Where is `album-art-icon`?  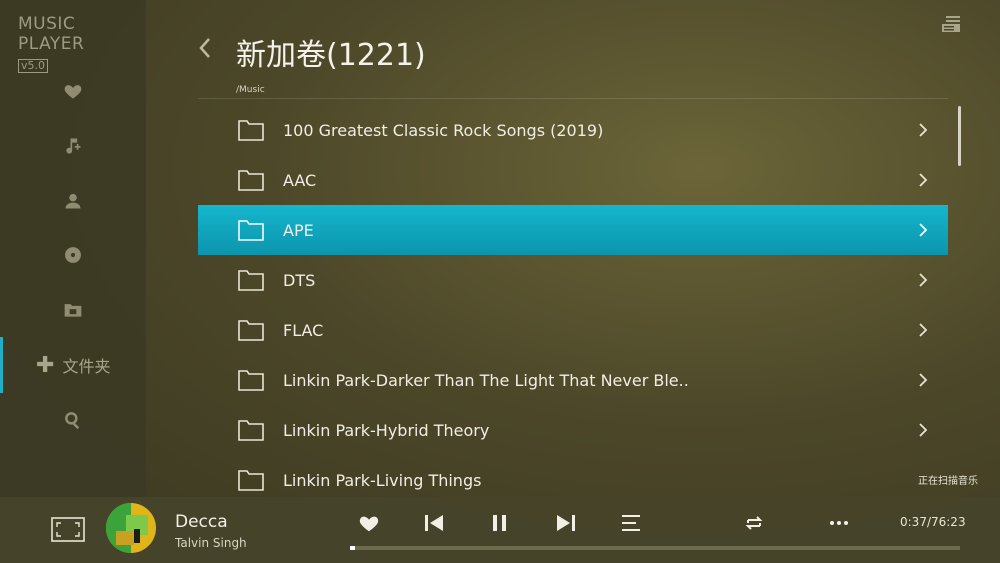
album-art-icon is located at coordinates (131, 528).